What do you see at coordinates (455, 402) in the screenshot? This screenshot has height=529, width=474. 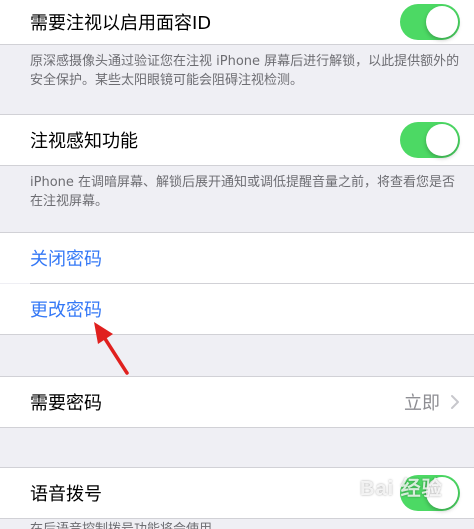 I see `chevron-right-icon` at bounding box center [455, 402].